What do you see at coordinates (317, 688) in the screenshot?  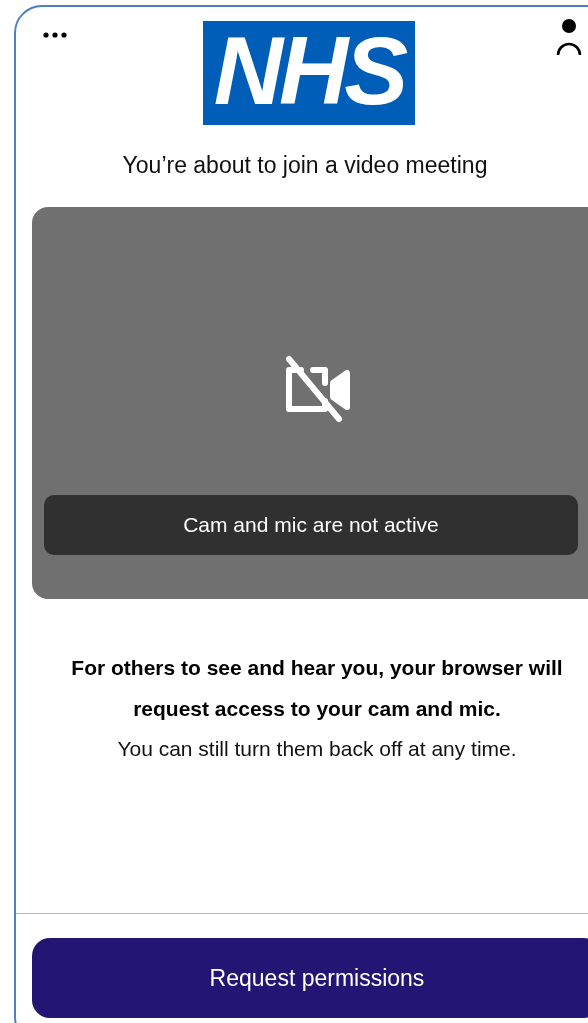 I see `notice-text: For others to see and hear you, your browser will request access to your cam and mic.` at bounding box center [317, 688].